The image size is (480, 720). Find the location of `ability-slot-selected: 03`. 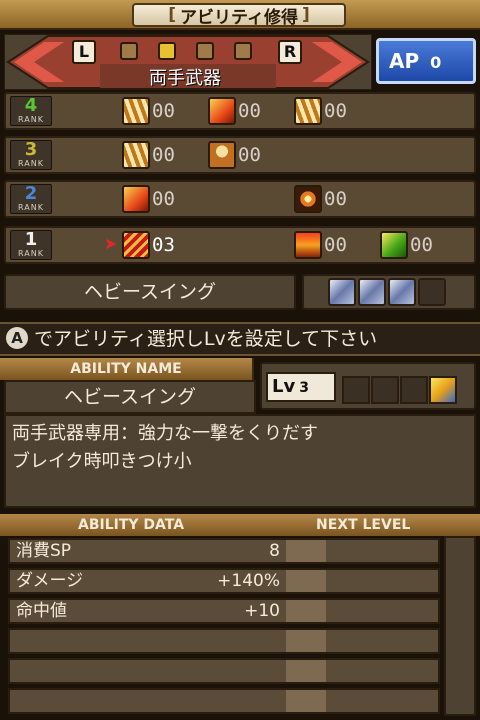

ability-slot-selected: 03 is located at coordinates (148, 245).